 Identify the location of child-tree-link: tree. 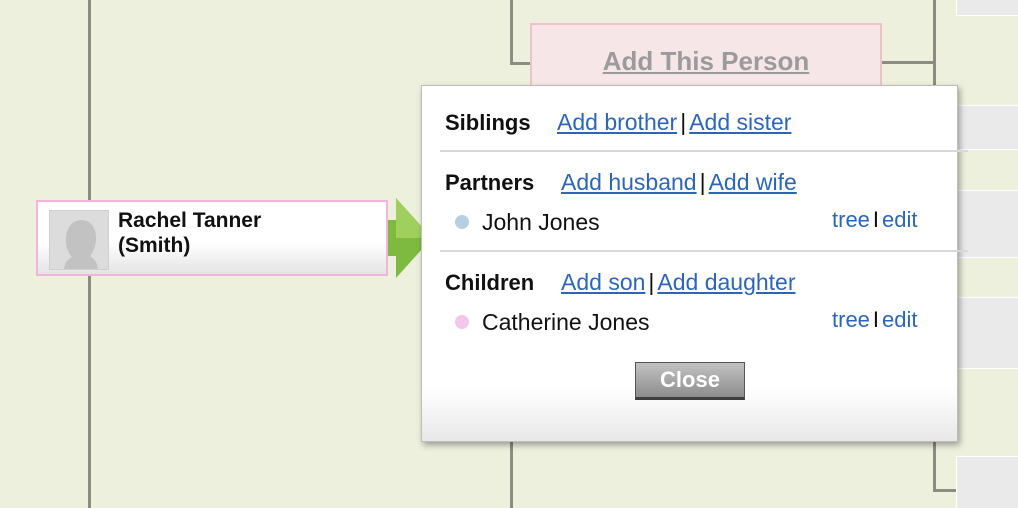
(851, 319).